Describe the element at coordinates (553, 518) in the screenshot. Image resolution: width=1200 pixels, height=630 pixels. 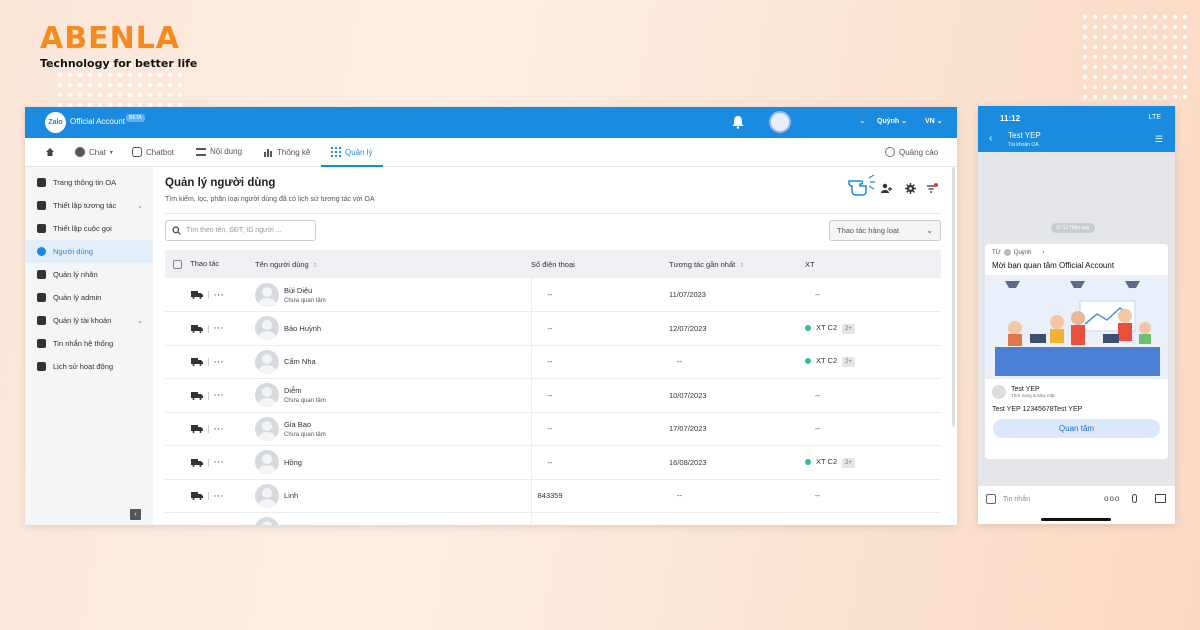
I see `table-row: ···LA` at that location.